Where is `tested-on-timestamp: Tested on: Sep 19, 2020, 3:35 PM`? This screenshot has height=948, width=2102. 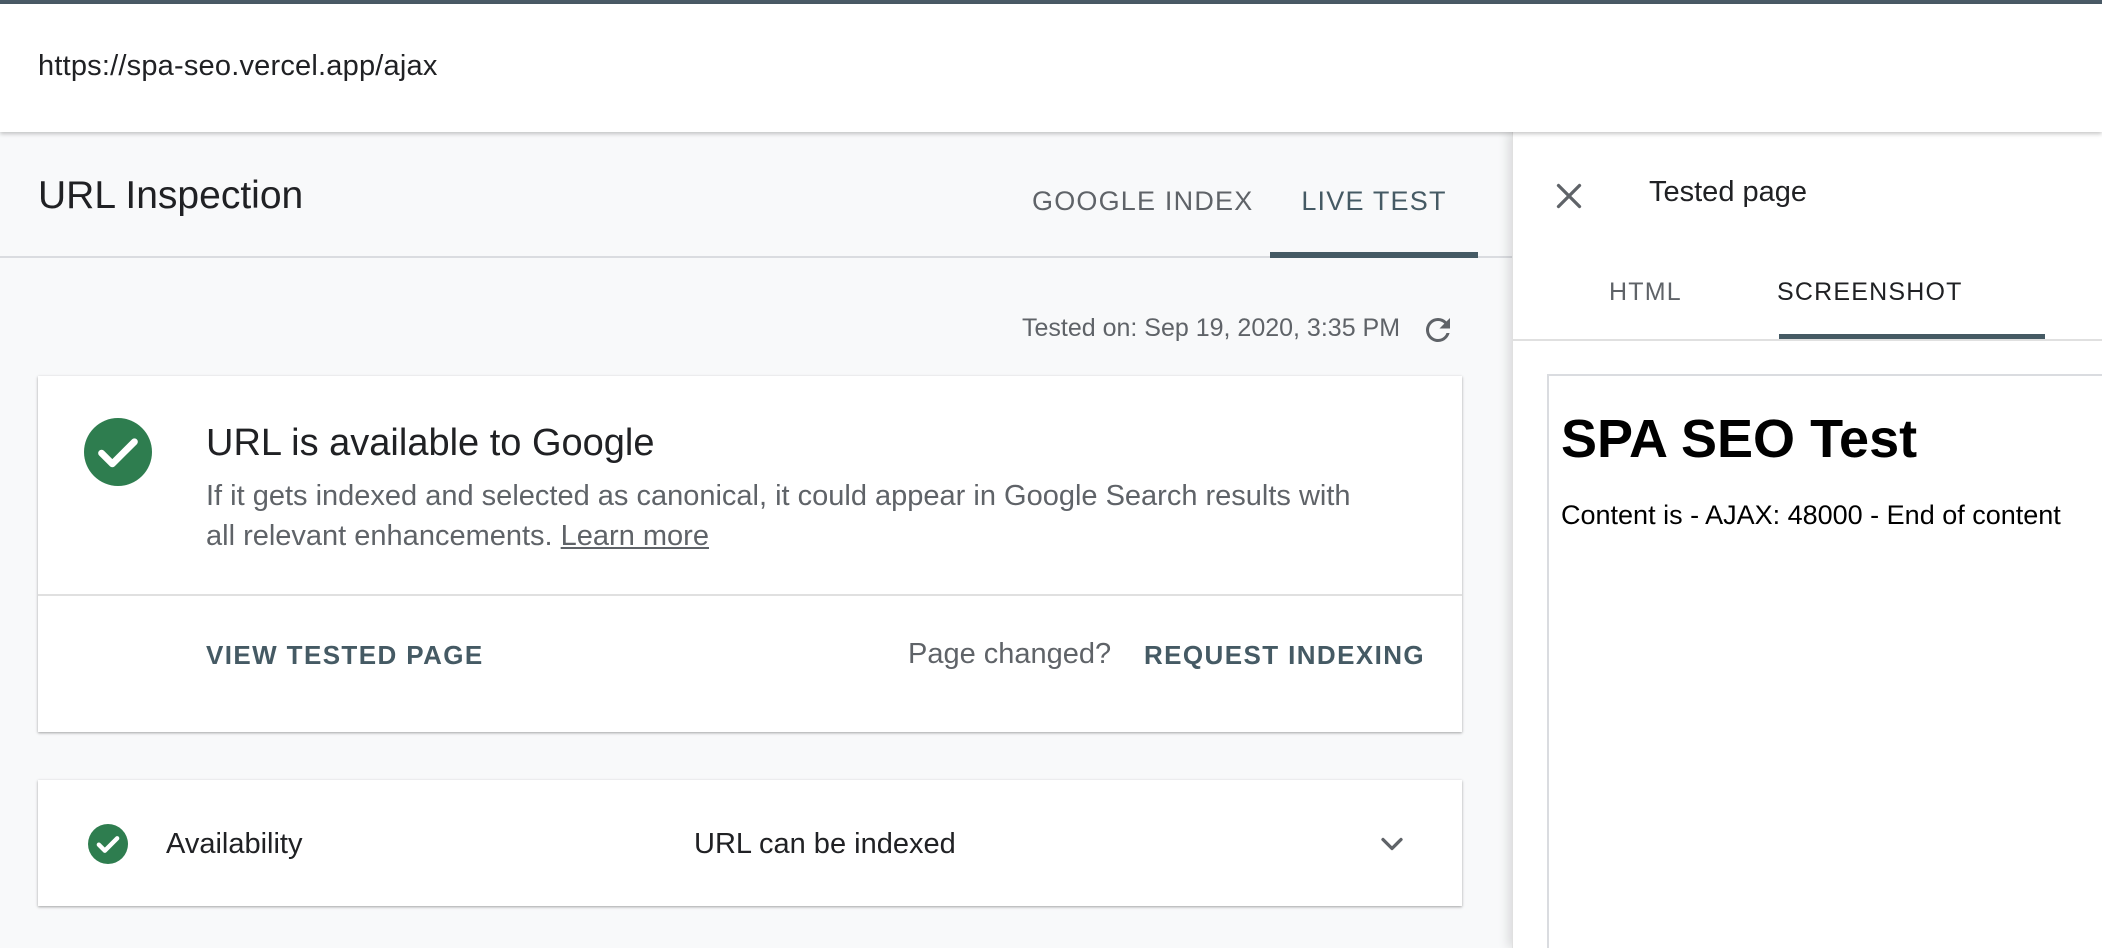
tested-on-timestamp: Tested on: Sep 19, 2020, 3:35 PM is located at coordinates (1211, 328).